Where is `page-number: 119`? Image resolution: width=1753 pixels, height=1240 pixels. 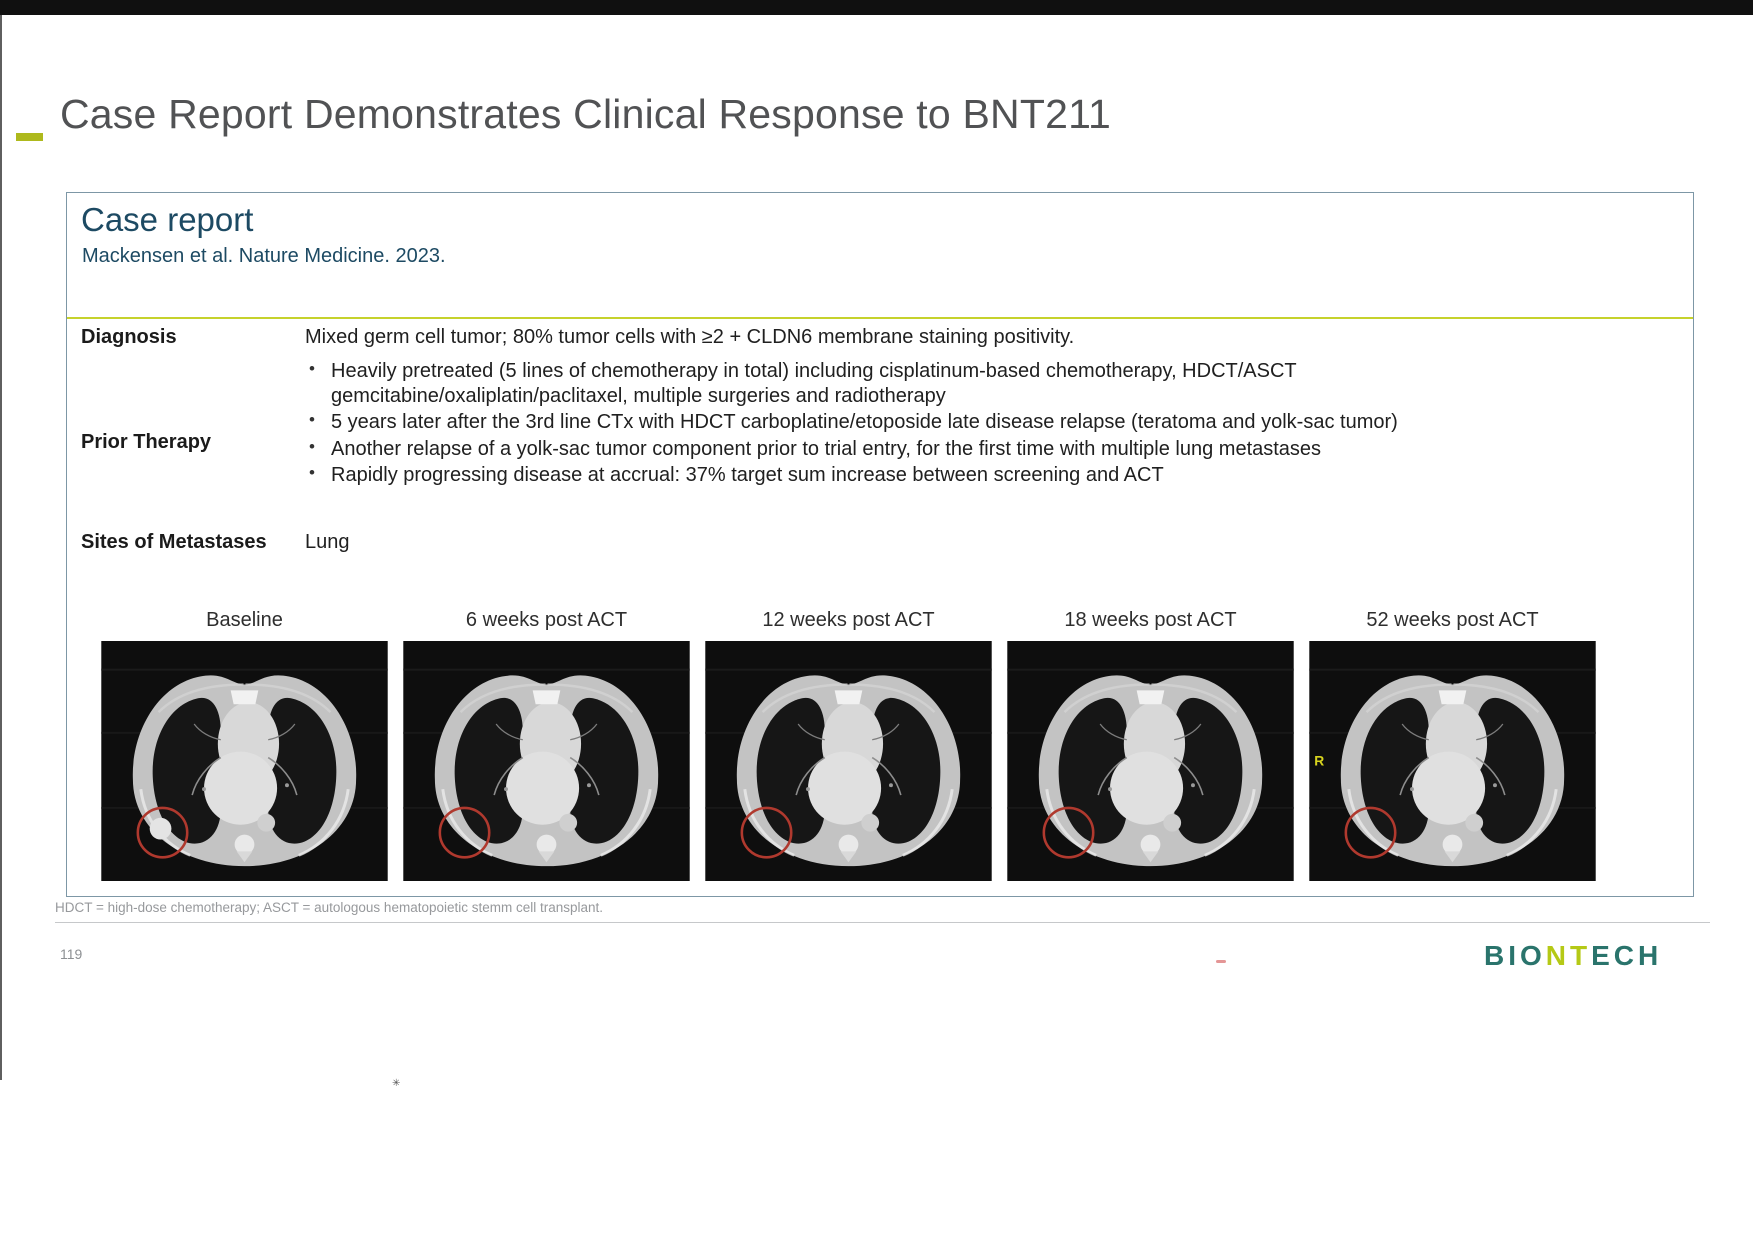 page-number: 119 is located at coordinates (71, 954).